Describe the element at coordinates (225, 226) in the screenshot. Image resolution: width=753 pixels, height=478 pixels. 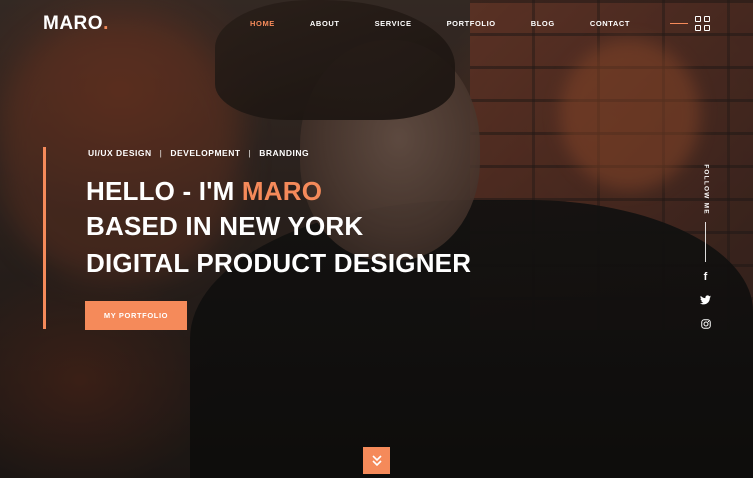
I see `hero-headline-line2: BASED IN NEW YORK` at that location.